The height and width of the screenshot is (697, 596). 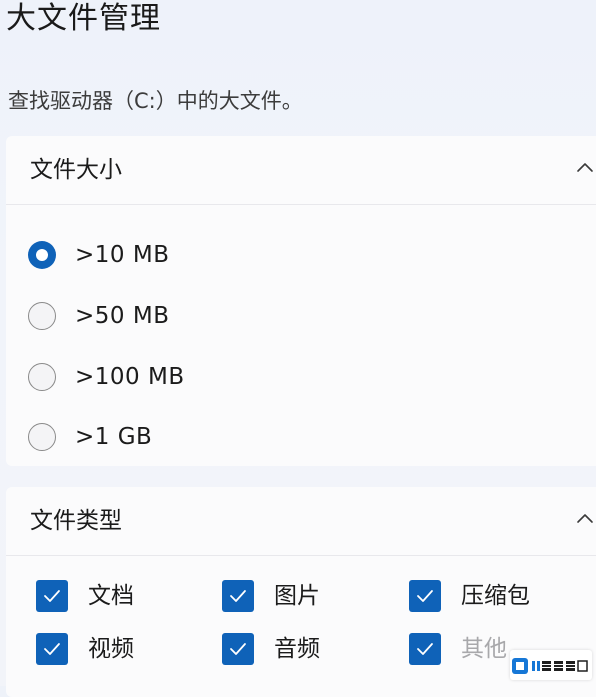 What do you see at coordinates (297, 596) in the screenshot?
I see `checkbox-label: 图片` at bounding box center [297, 596].